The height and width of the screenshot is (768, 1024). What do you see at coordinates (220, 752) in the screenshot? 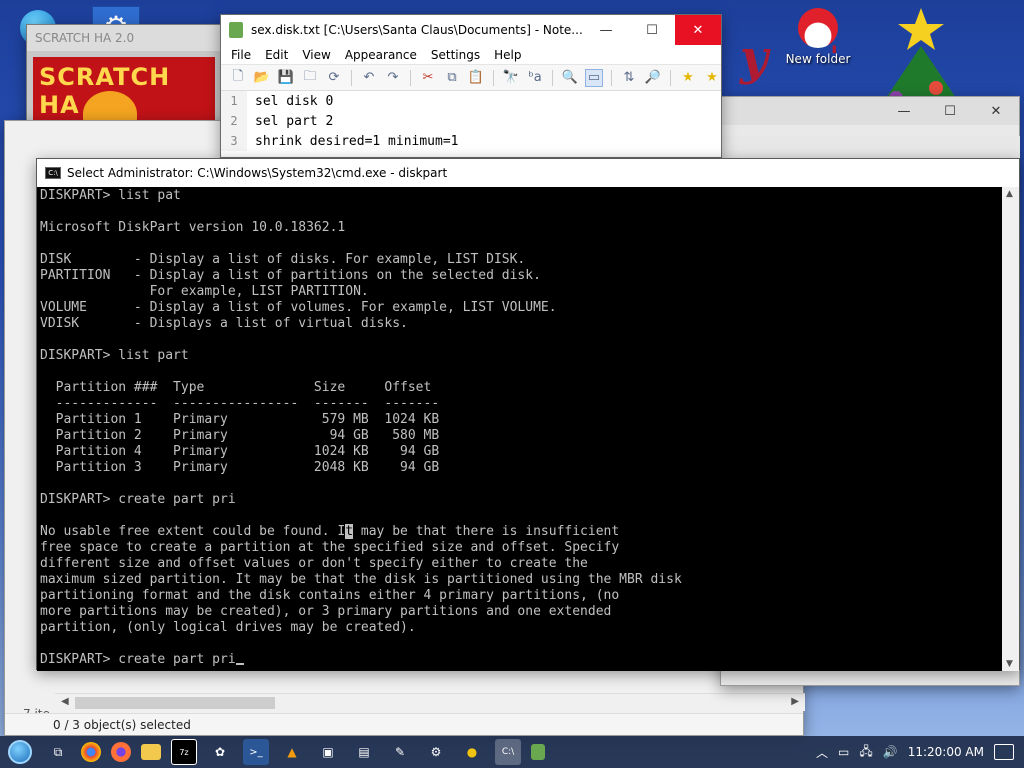
I see `app-icon: ✿` at bounding box center [220, 752].